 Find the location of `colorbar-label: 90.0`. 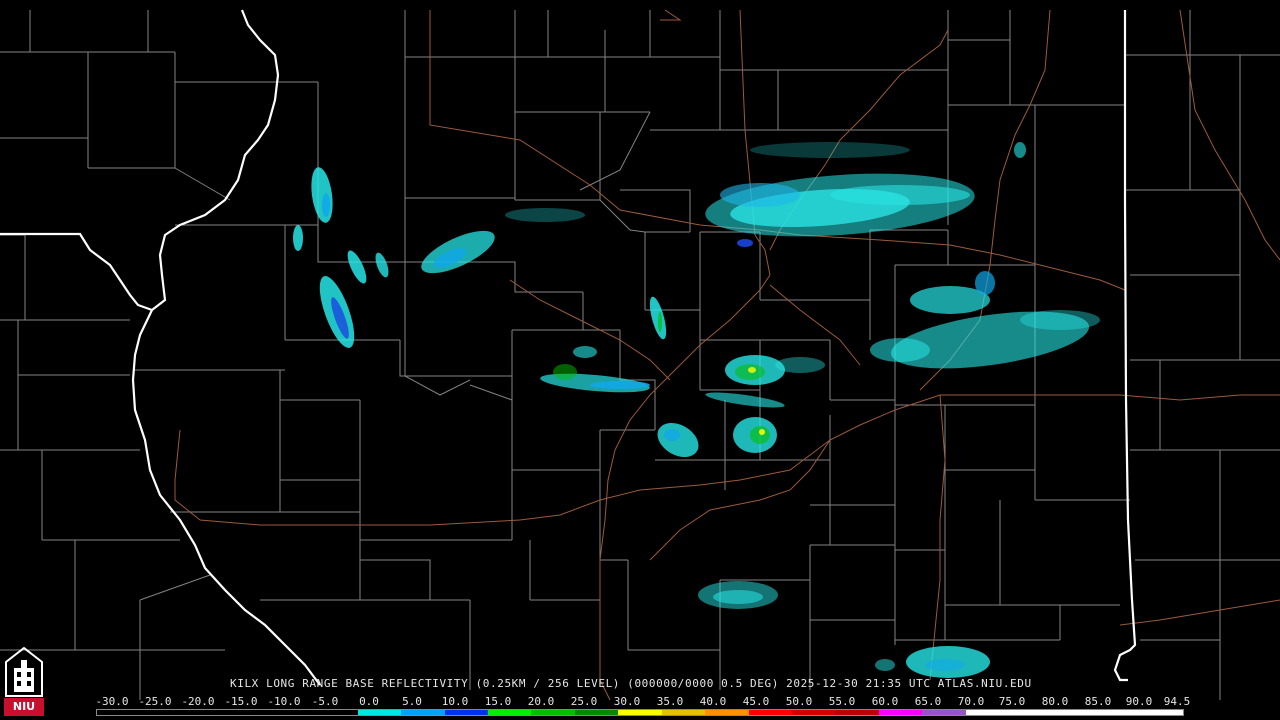

colorbar-label: 90.0 is located at coordinates (1139, 701).